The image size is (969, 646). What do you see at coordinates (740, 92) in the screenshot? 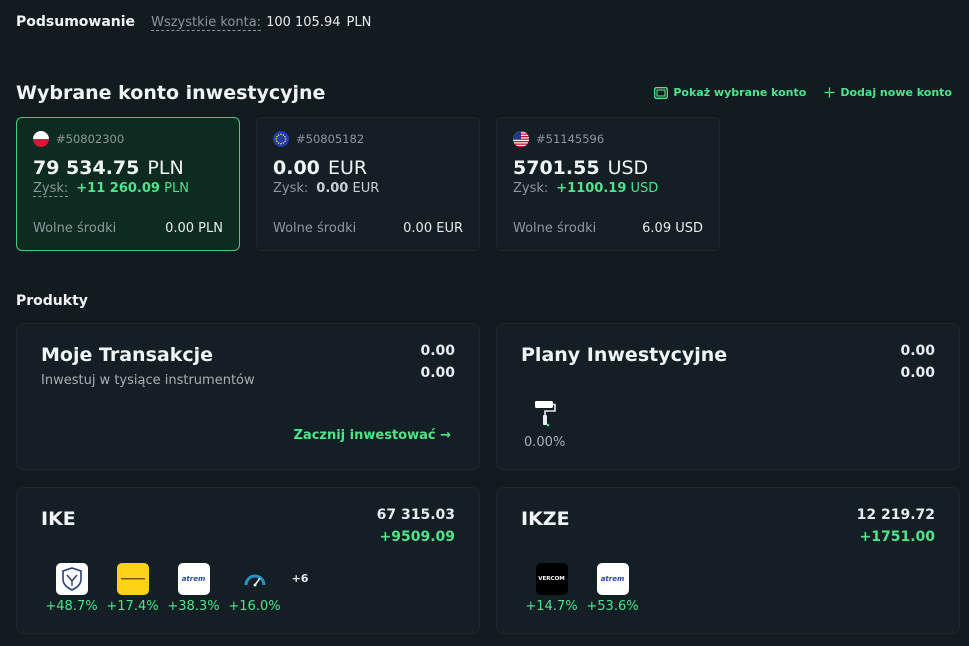
I see `show-selected-account-label: Pokaż wybrane konto` at bounding box center [740, 92].